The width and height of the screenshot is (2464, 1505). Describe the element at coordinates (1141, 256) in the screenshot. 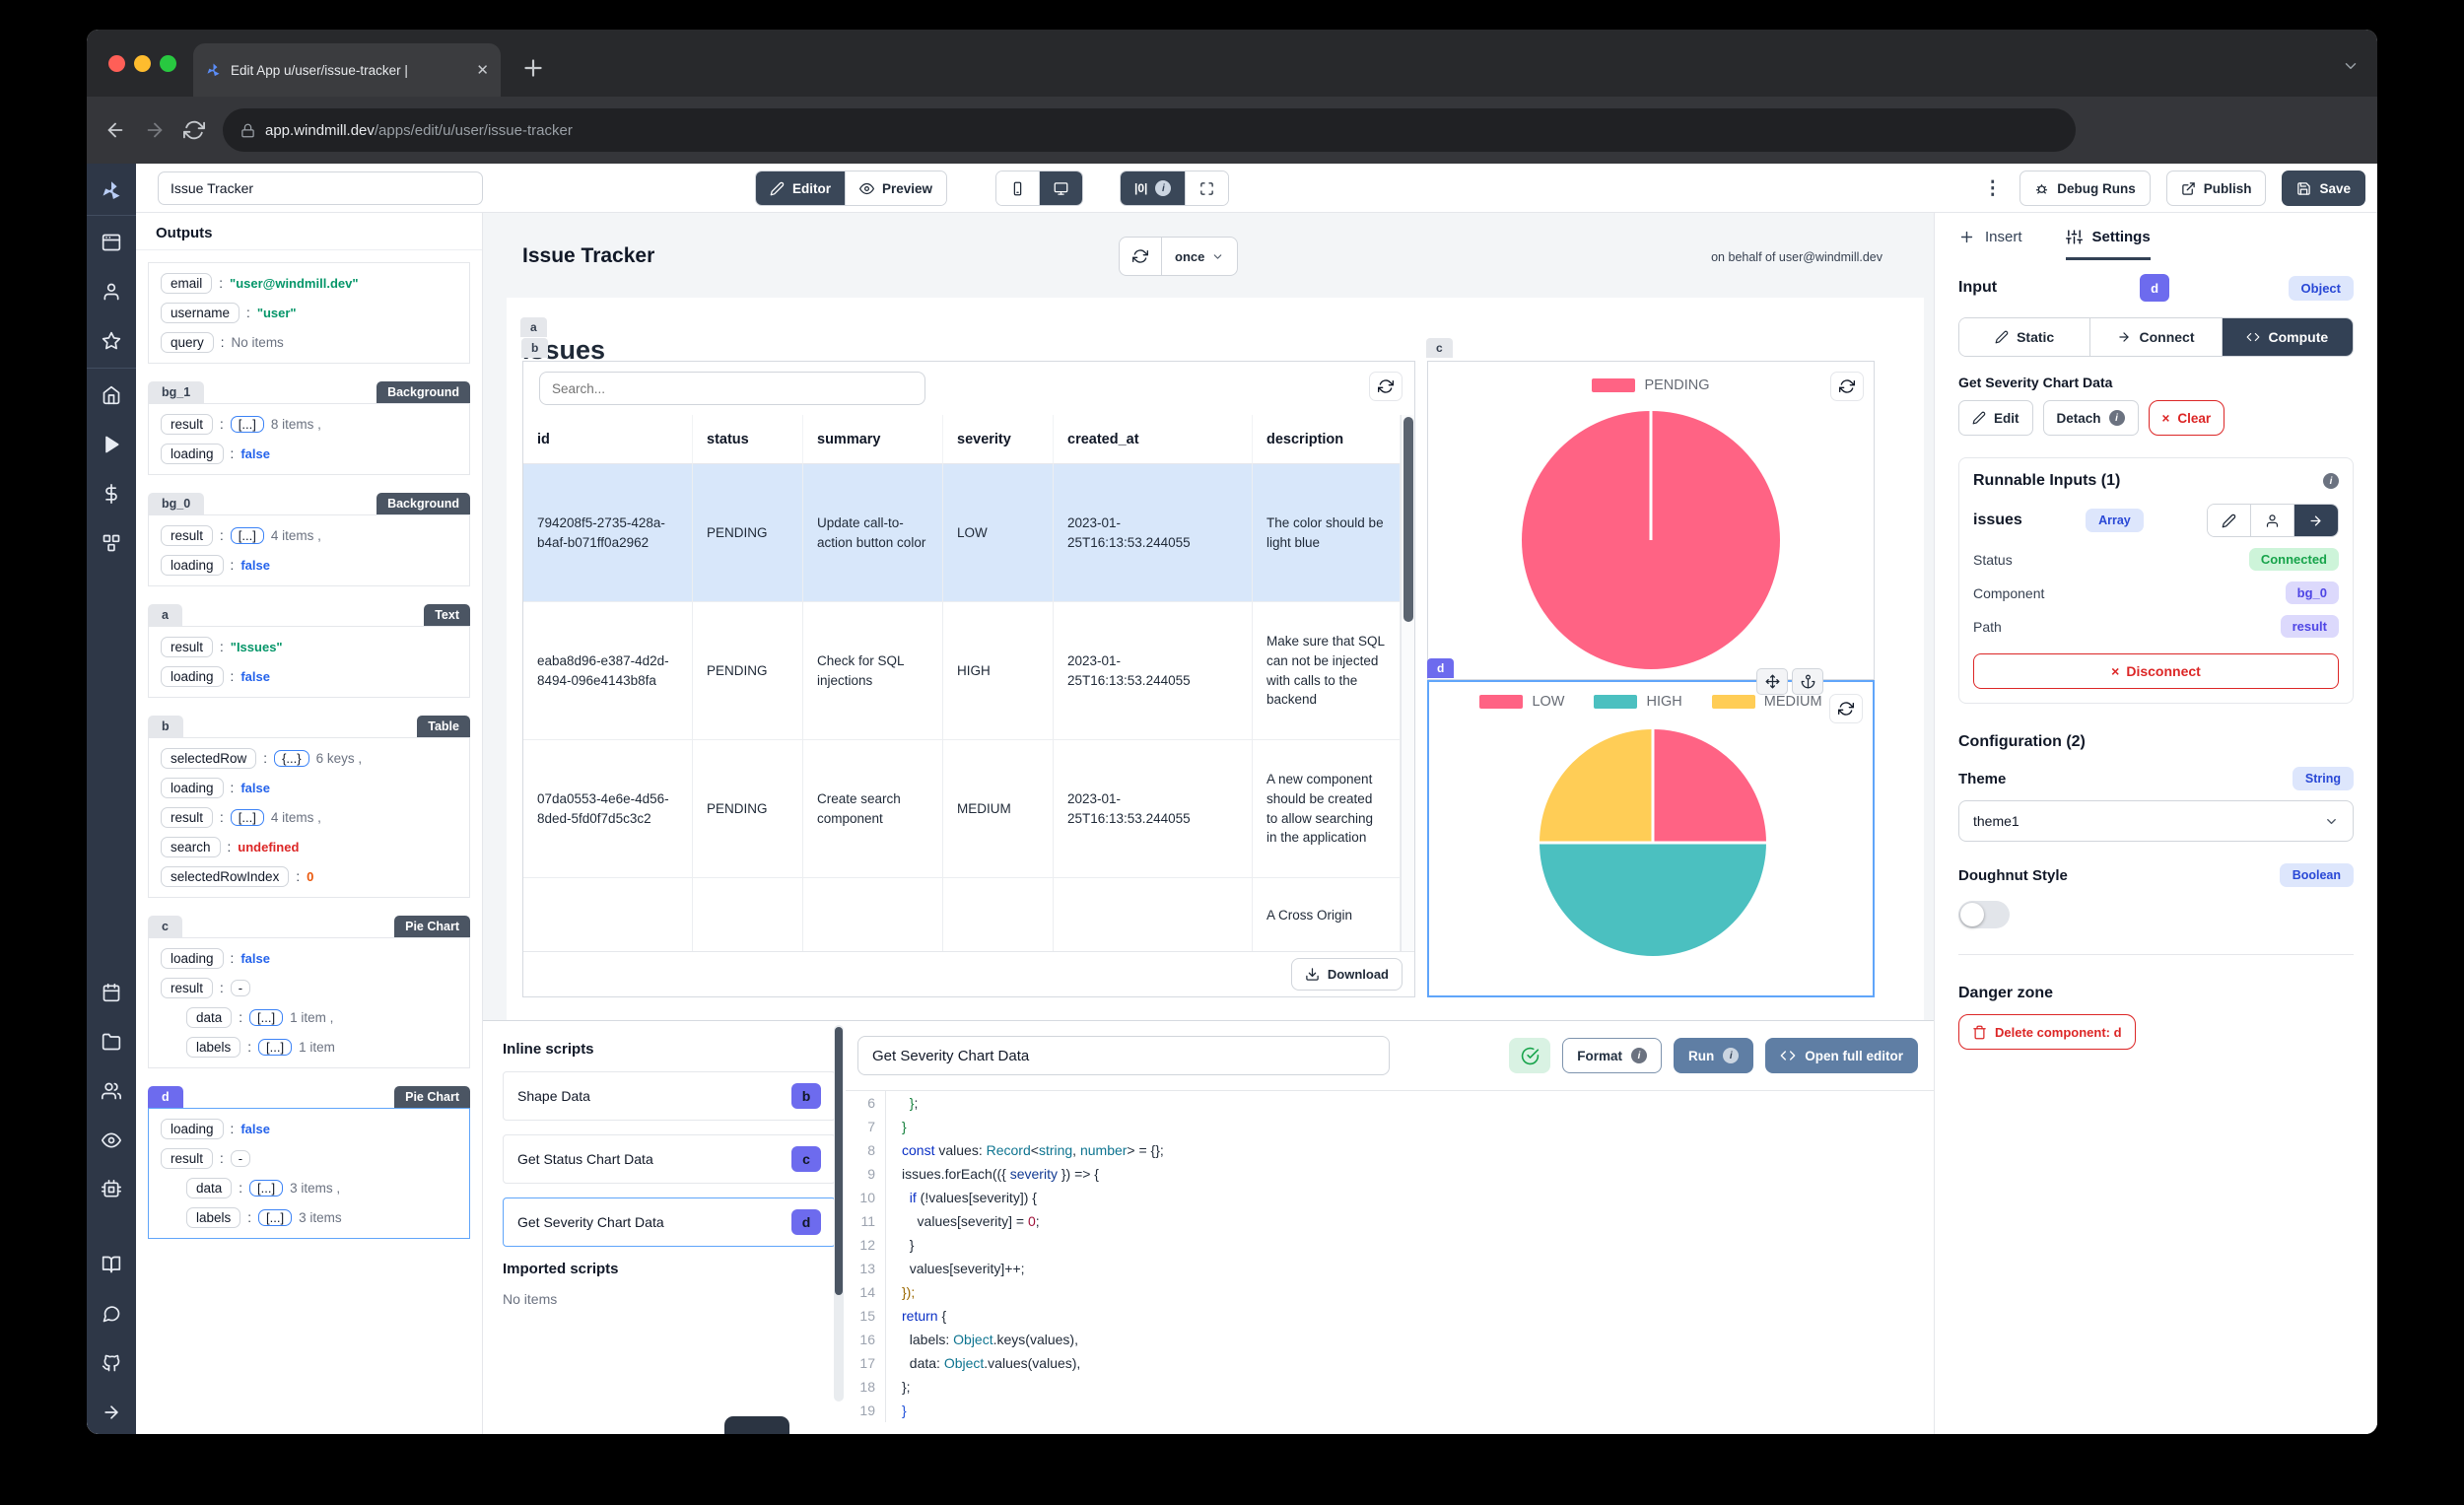

I see `canvas-refresh-button` at that location.